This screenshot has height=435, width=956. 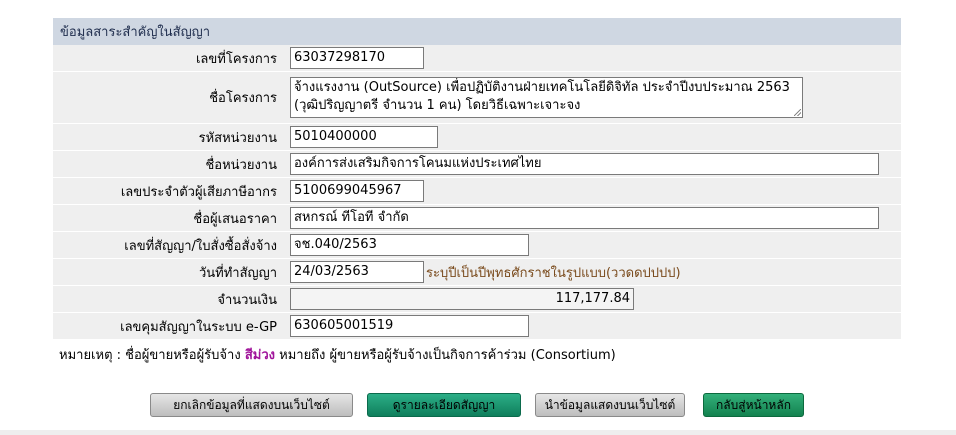 I want to click on amount-field: 117,177.84, so click(x=462, y=299).